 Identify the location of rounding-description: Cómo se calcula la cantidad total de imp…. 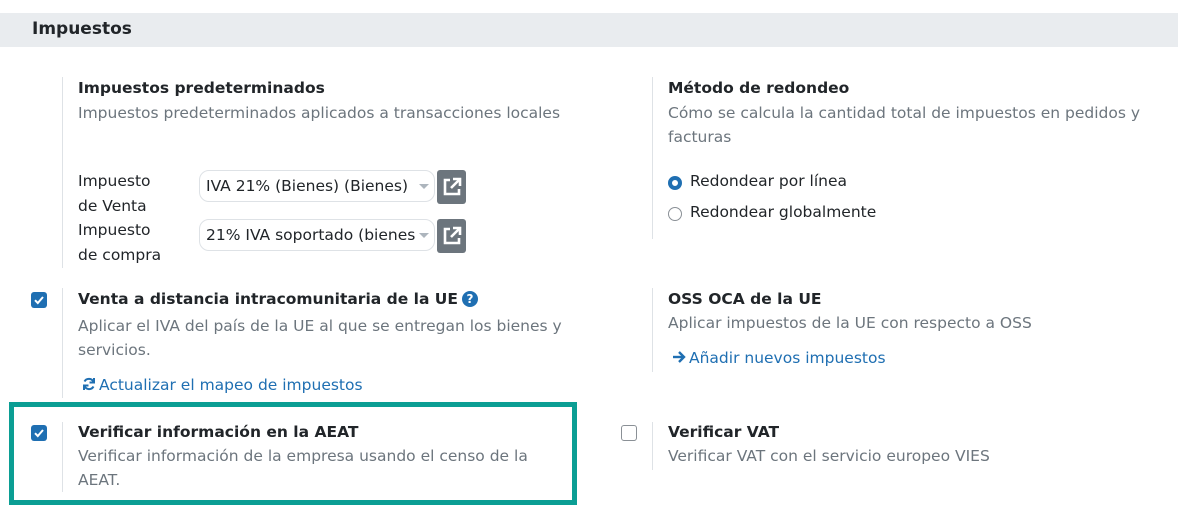
(904, 125).